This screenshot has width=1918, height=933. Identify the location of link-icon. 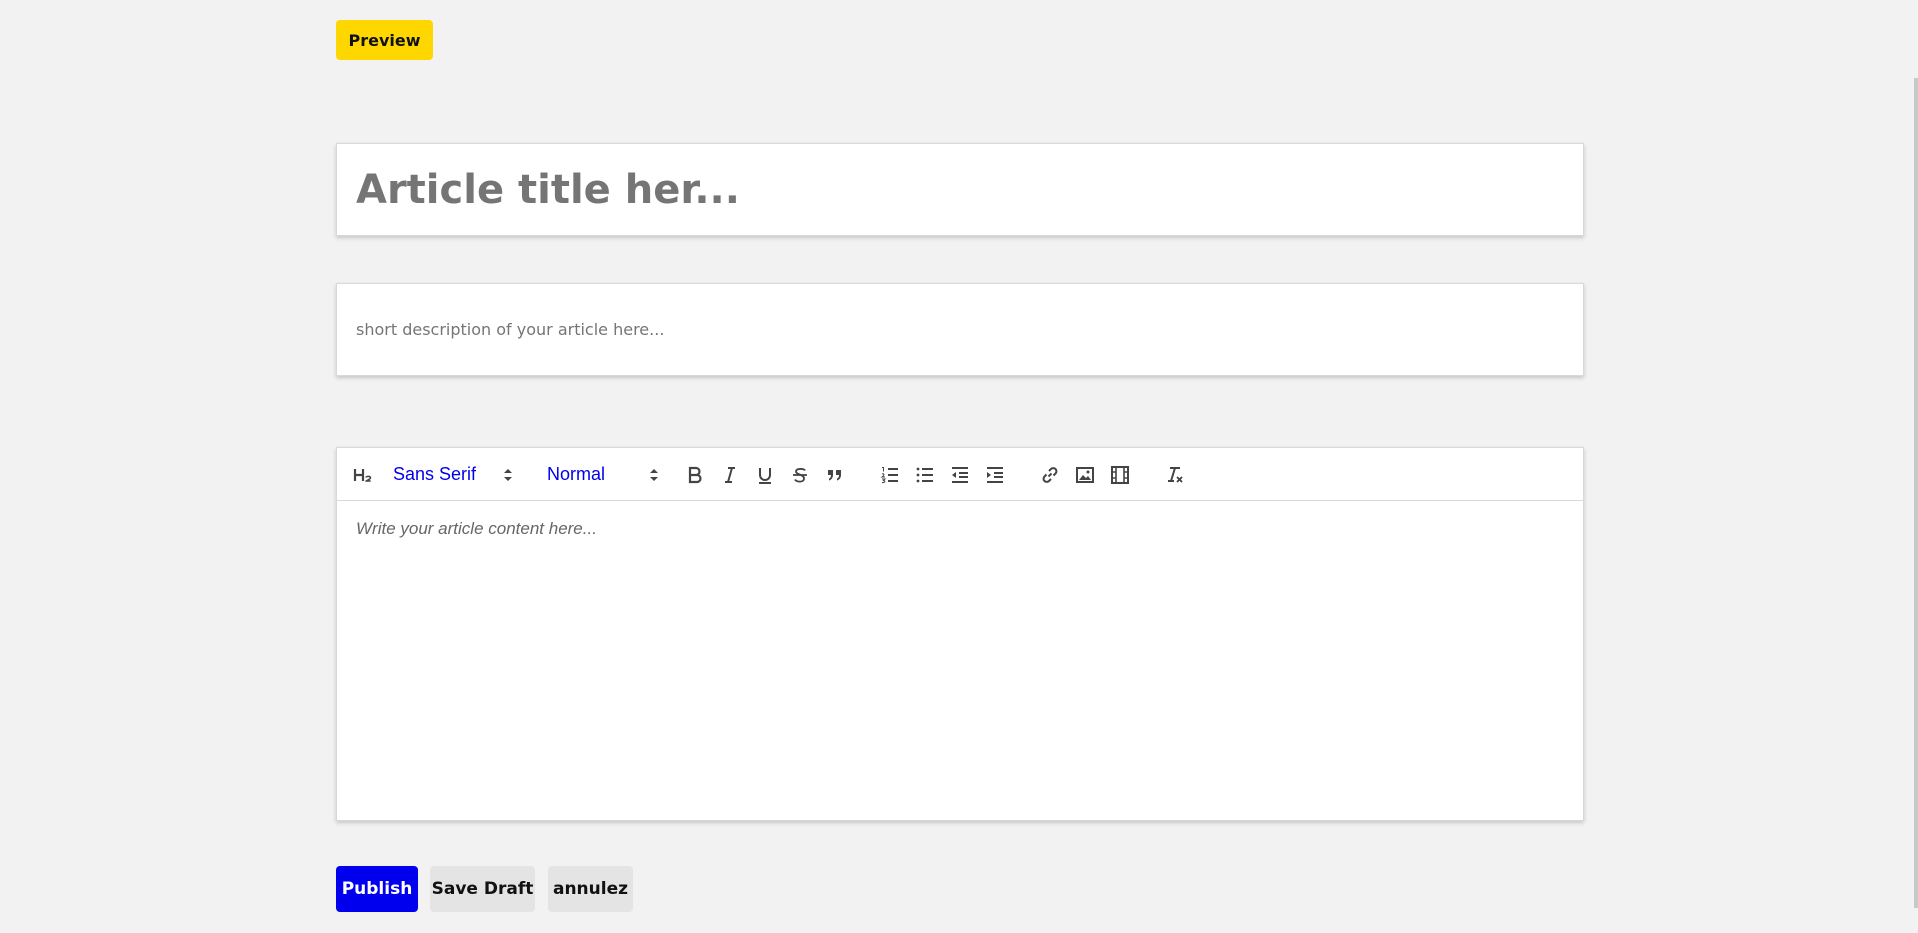
(1050, 474).